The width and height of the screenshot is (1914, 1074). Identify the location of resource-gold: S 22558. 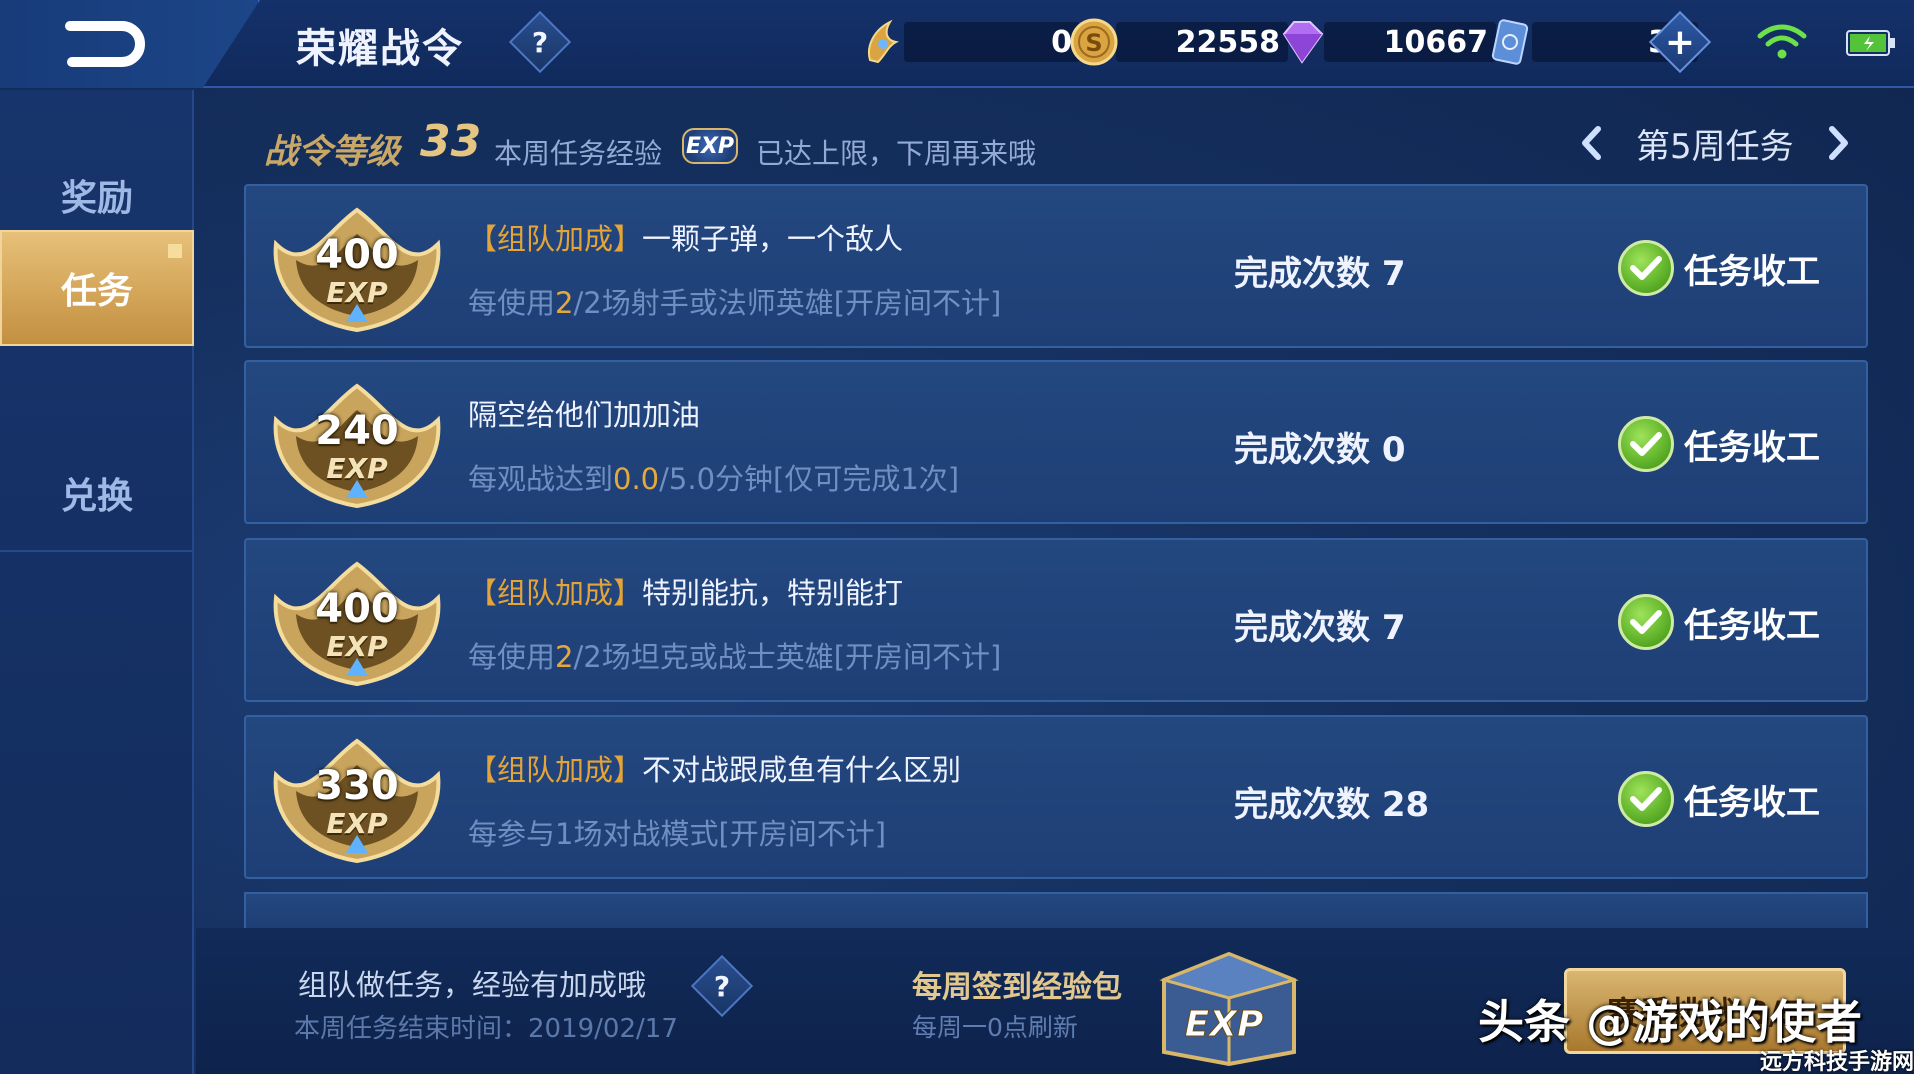
(1178, 42).